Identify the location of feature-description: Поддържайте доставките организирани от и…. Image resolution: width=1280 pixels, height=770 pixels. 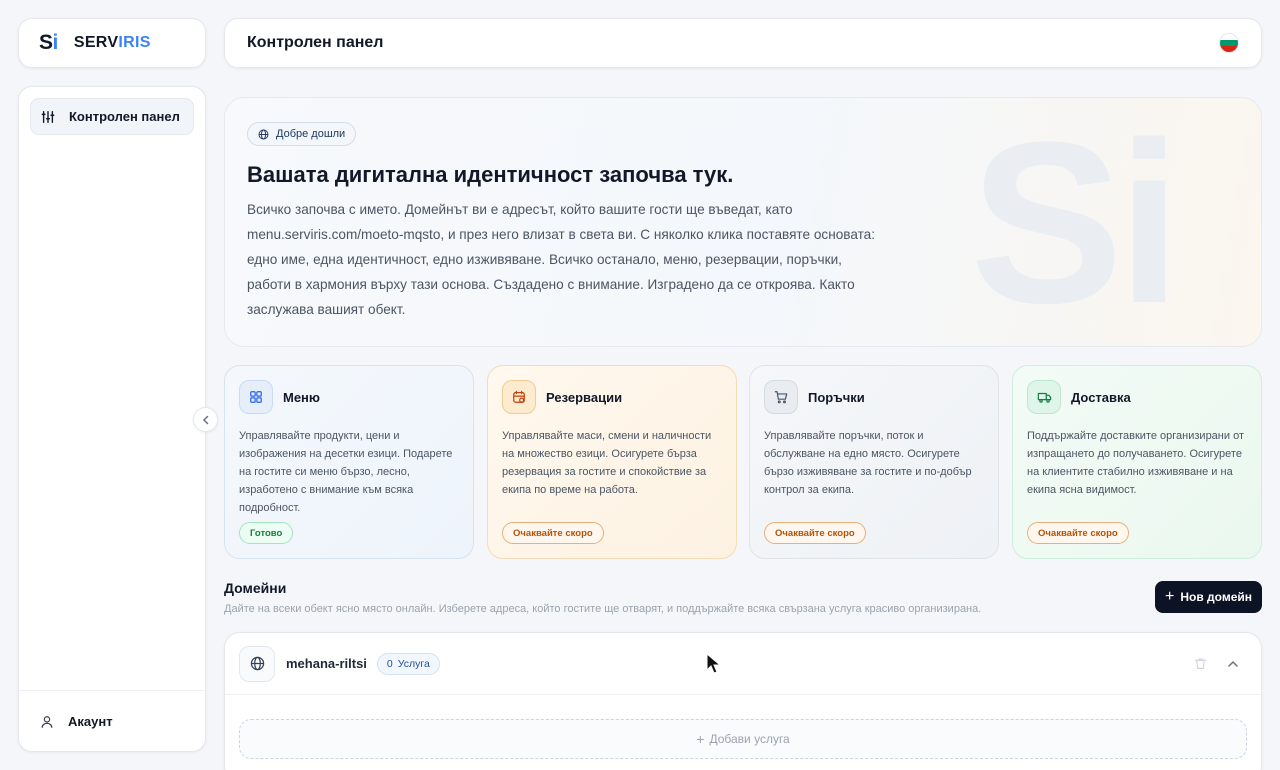
(1135, 463).